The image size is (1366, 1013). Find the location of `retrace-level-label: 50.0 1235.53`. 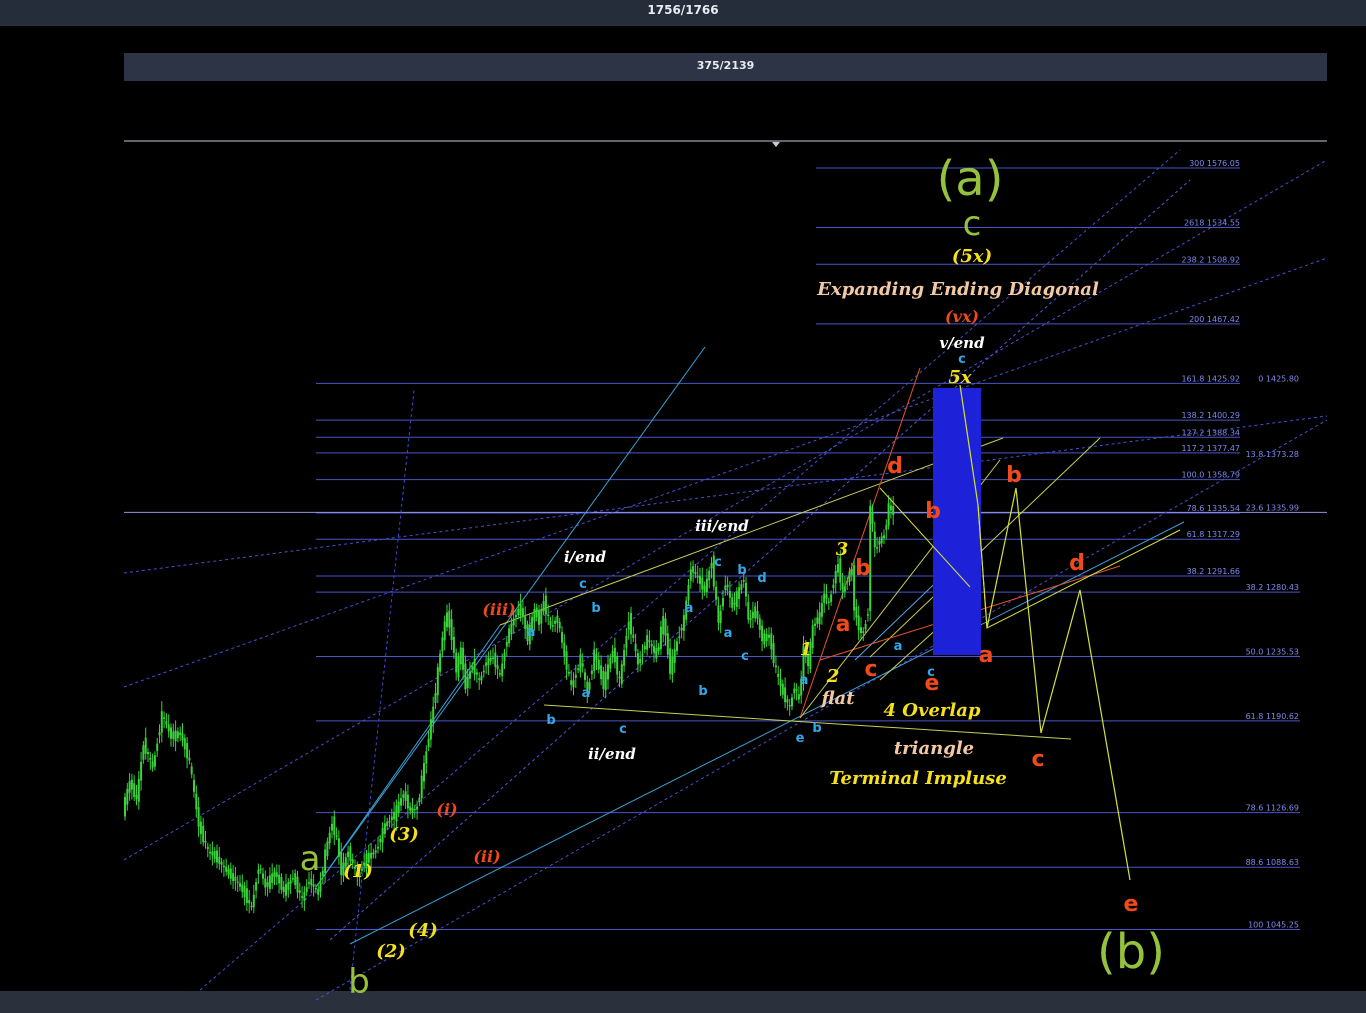

retrace-level-label: 50.0 1235.53 is located at coordinates (1272, 651).